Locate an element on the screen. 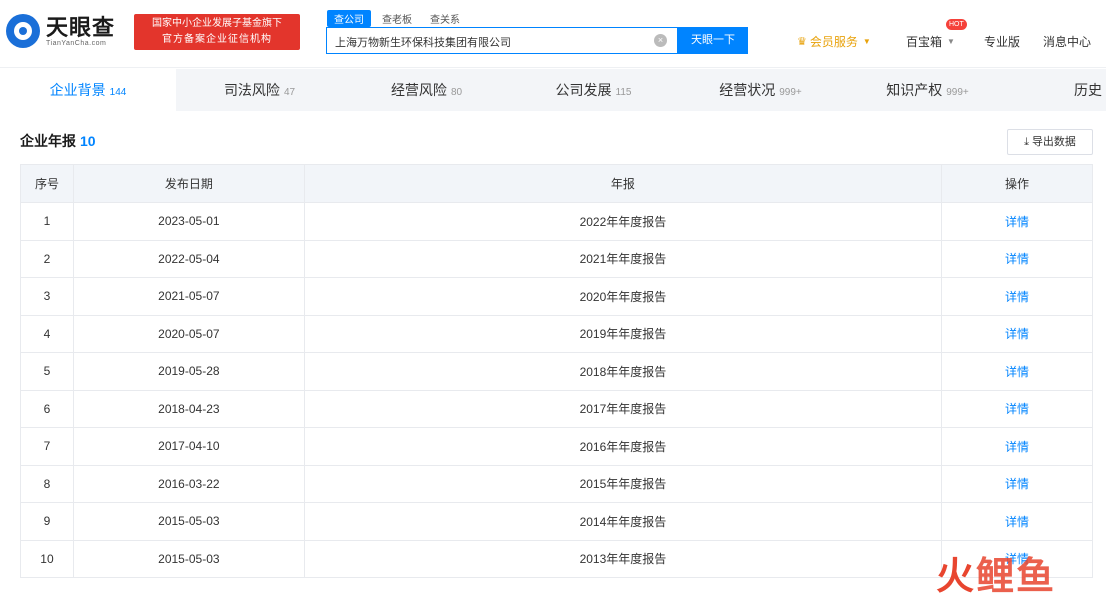 This screenshot has width=1106, height=602. table-row: 8 2016-03-22 2015年年度报告 详情 is located at coordinates (556, 483).